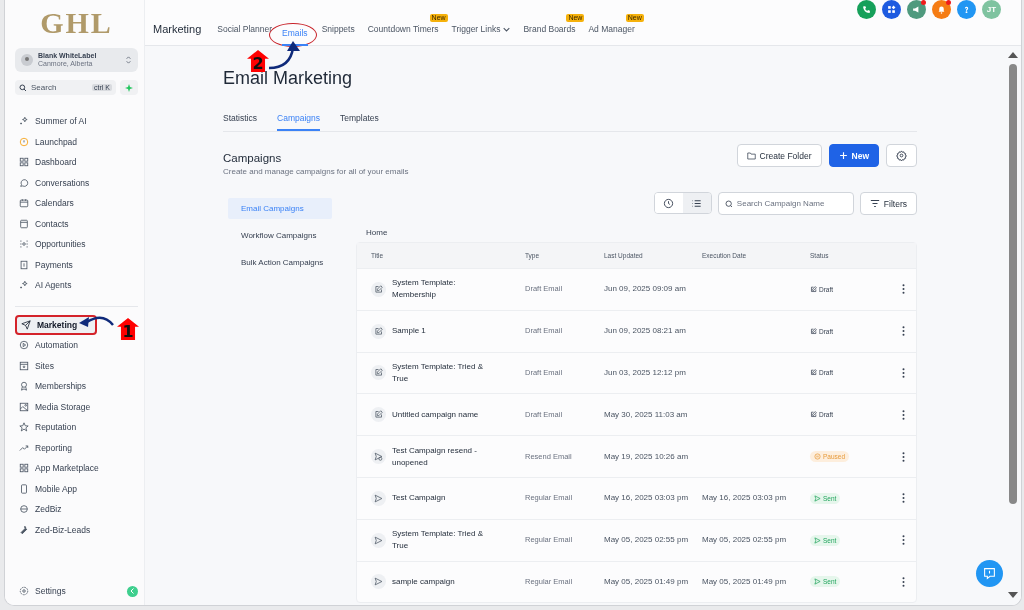 Image resolution: width=1024 pixels, height=610 pixels. I want to click on nav-item: ZedBiz, so click(76, 509).